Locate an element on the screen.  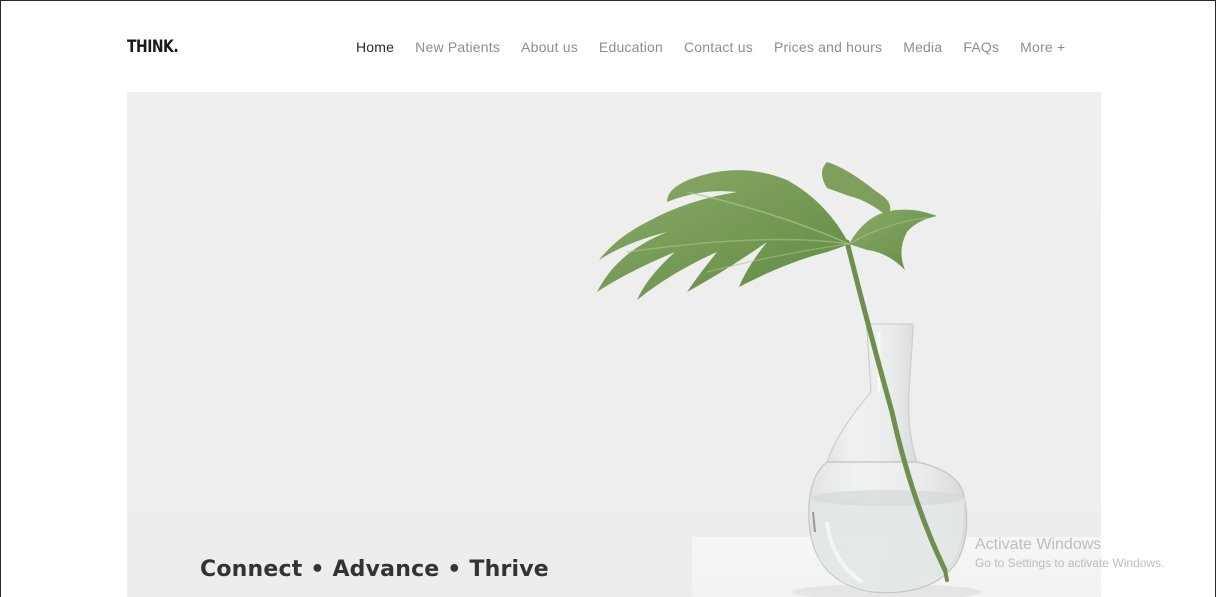
nav-about-us: About us is located at coordinates (549, 47).